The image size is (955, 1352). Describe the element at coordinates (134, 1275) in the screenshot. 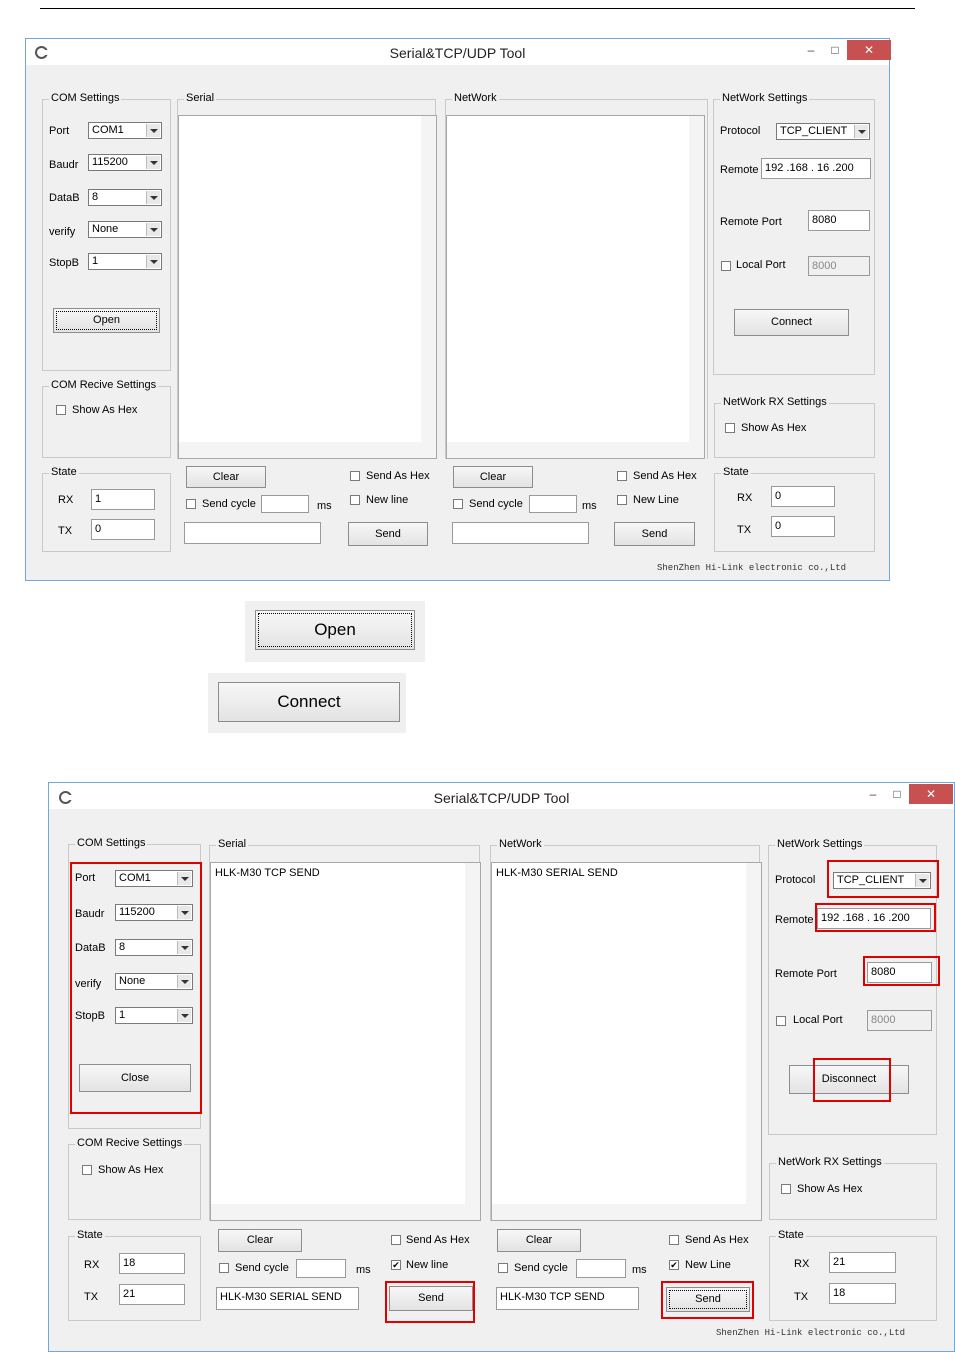

I see `state-left-group: State RX 18 TX 21` at that location.